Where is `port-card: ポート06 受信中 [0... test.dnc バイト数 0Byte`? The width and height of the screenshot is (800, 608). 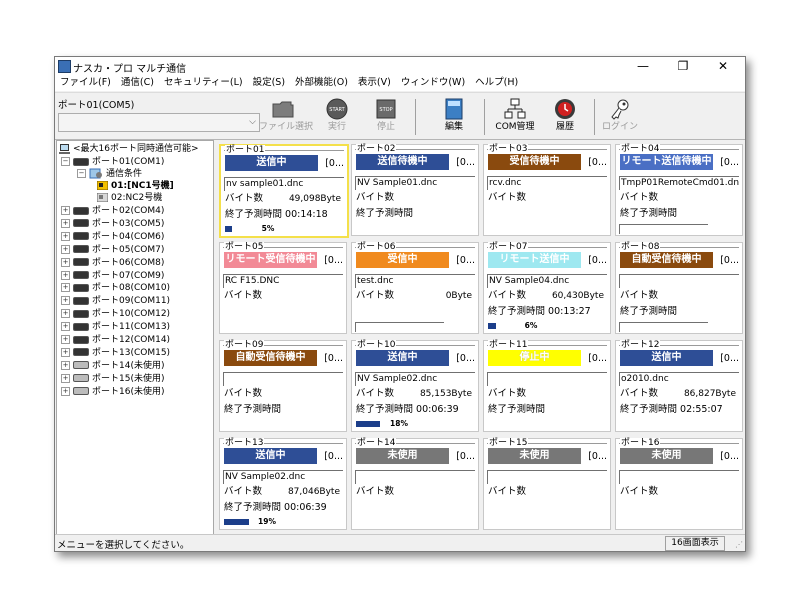 port-card: ポート06 受信中 [0... test.dnc バイト数 0Byte is located at coordinates (415, 288).